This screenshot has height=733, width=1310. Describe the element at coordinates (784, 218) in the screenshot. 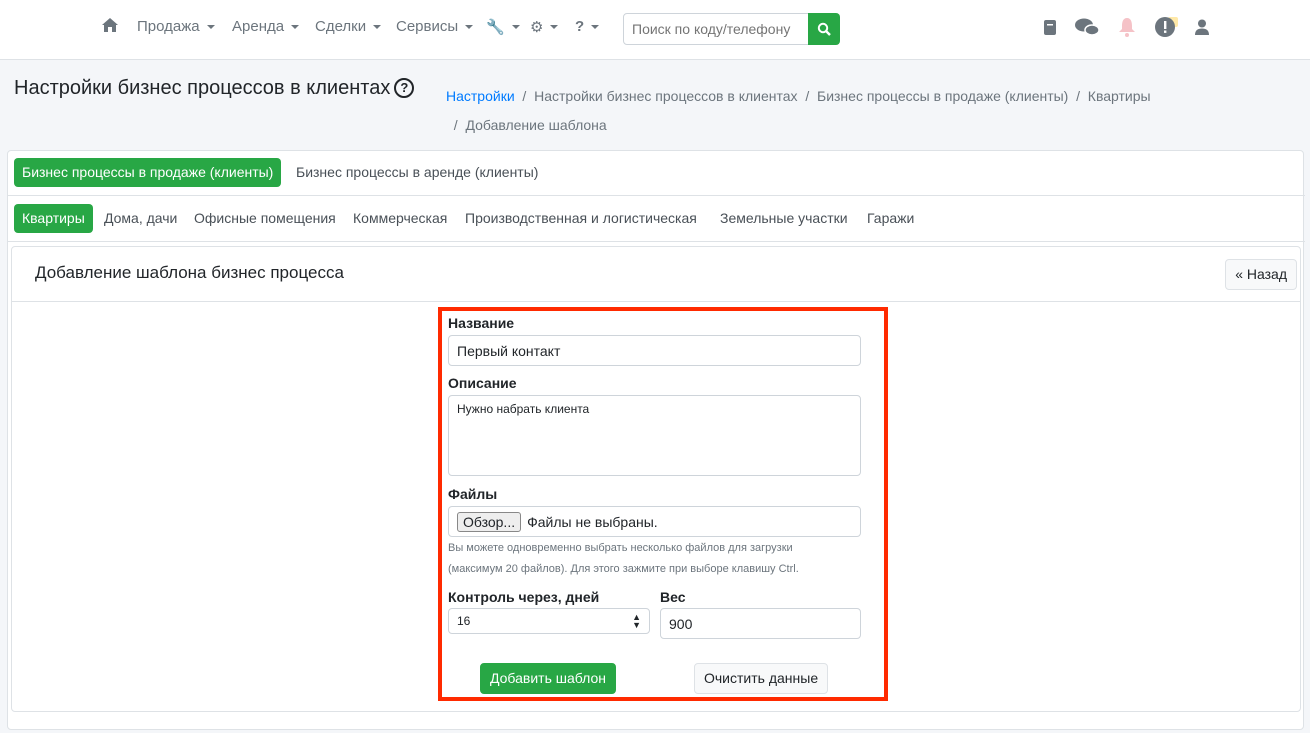

I see `tab-land: Земельные участки` at that location.